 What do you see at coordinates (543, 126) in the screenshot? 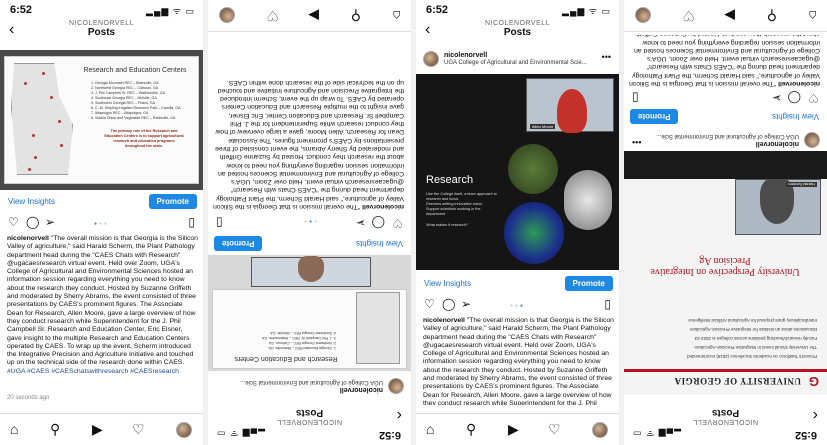
I see `speaker-name: Allen Moore` at bounding box center [543, 126].